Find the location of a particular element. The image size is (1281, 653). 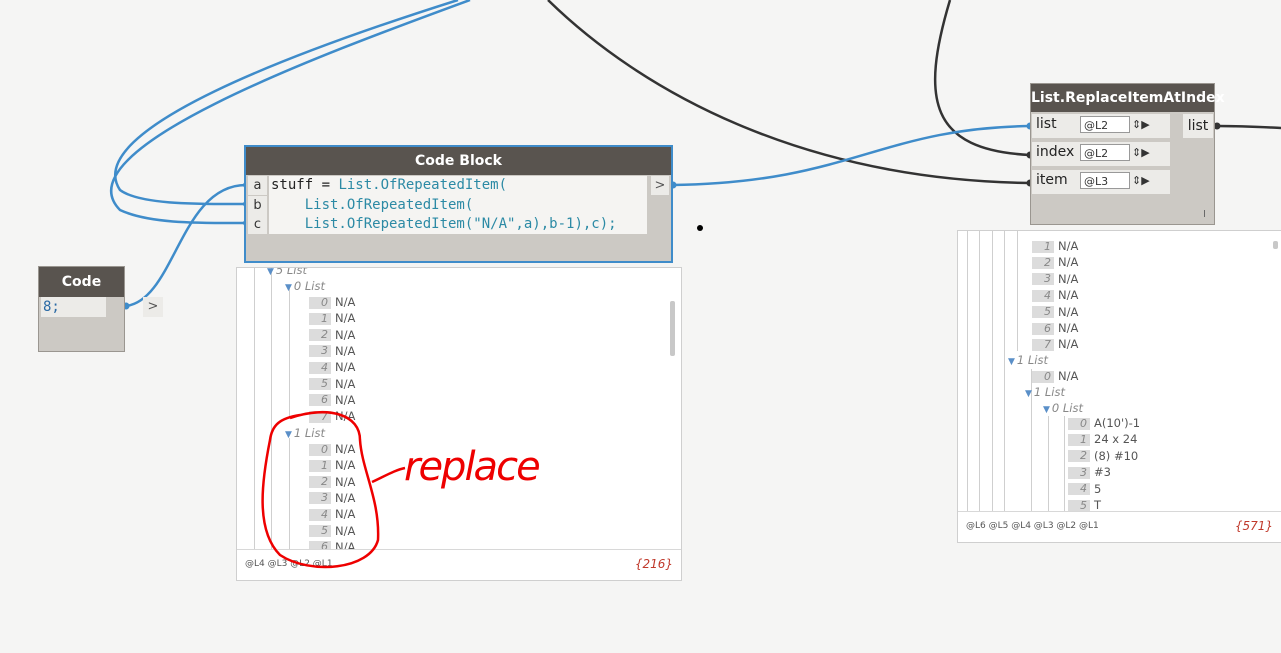

item-value: #3 is located at coordinates (1102, 472).